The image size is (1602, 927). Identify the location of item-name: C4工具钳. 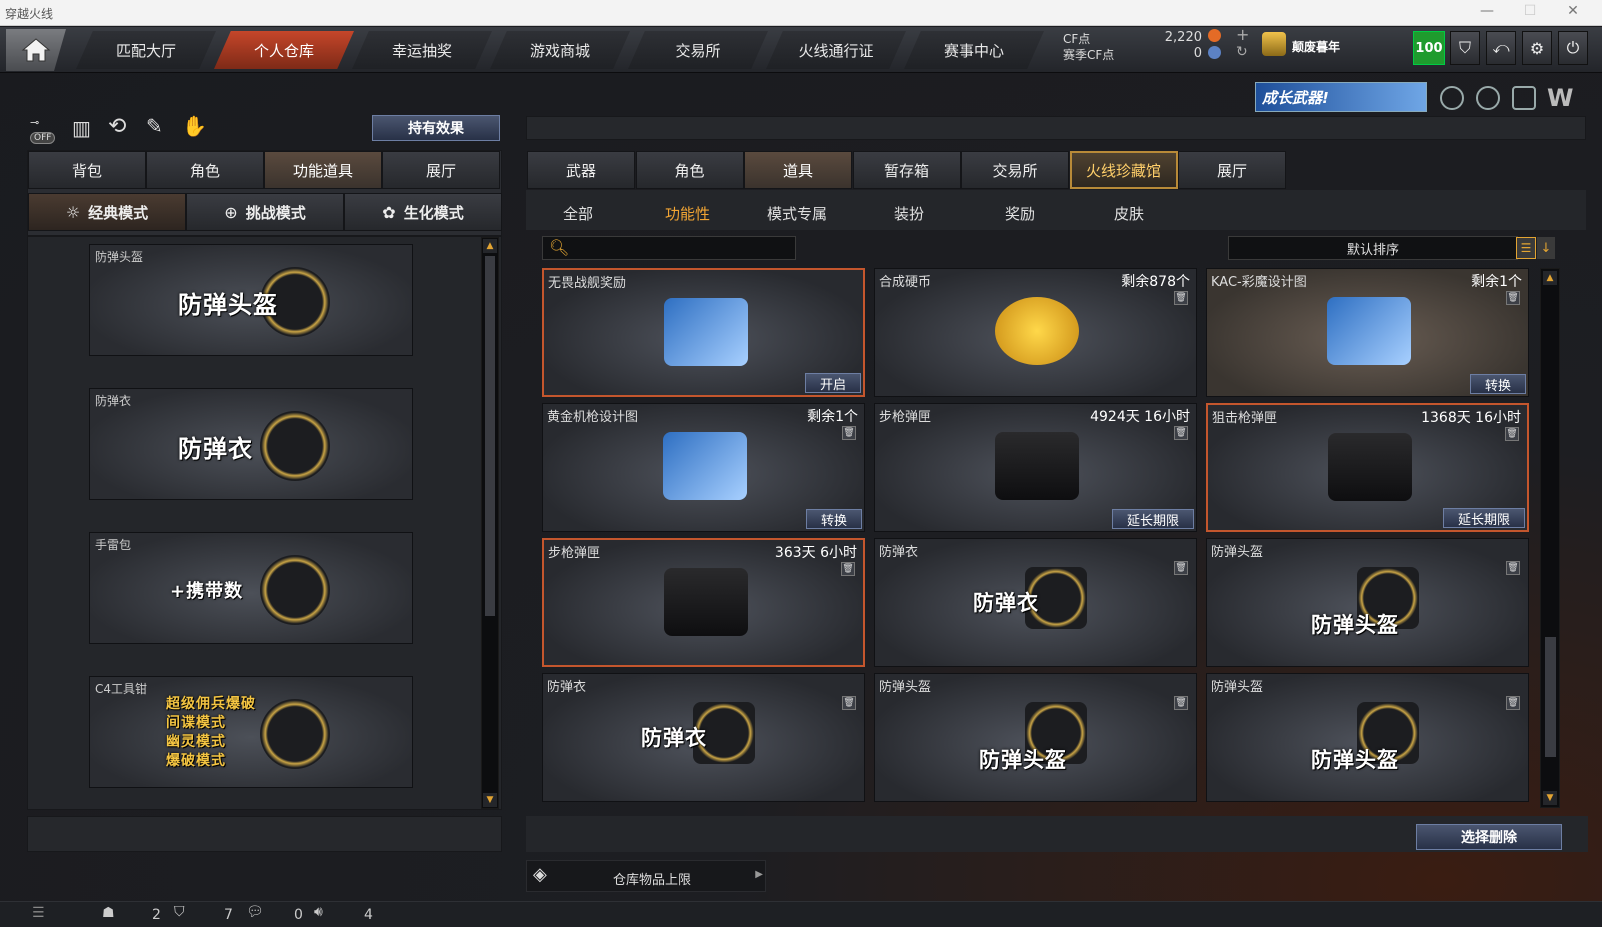
(121, 689).